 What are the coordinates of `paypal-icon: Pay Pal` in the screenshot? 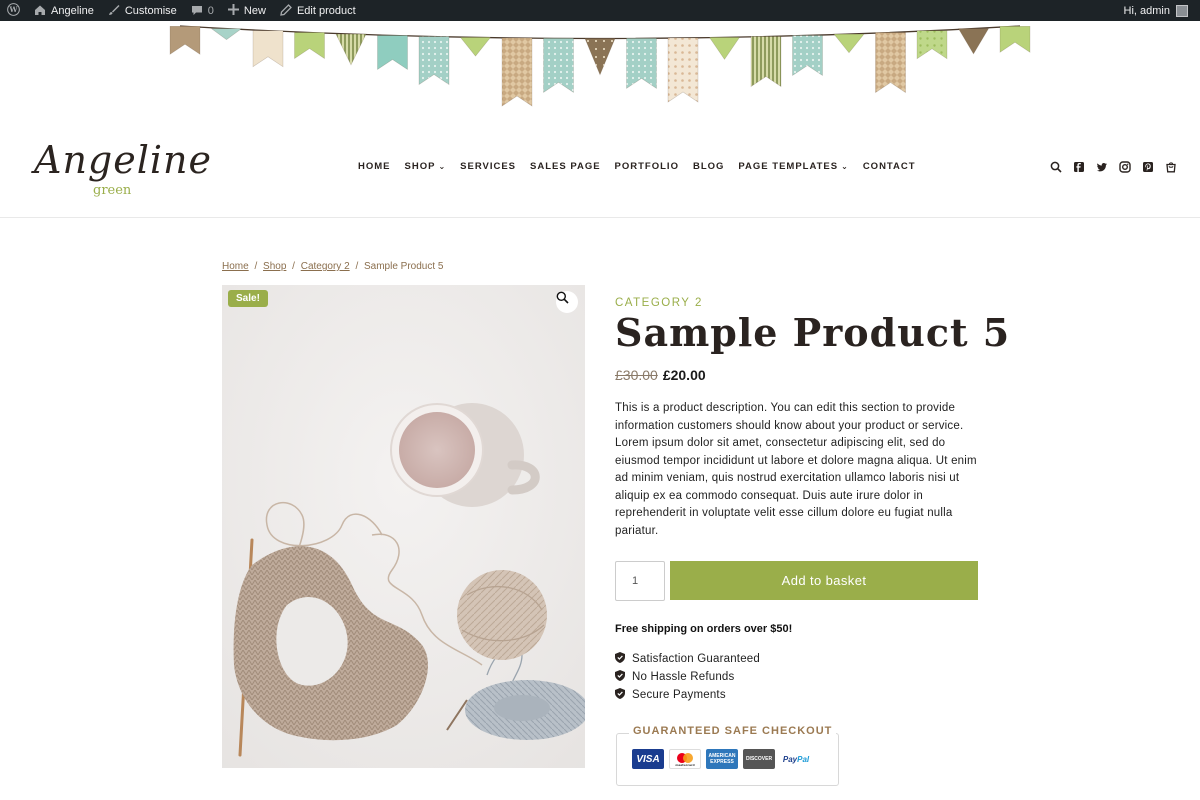 It's located at (796, 759).